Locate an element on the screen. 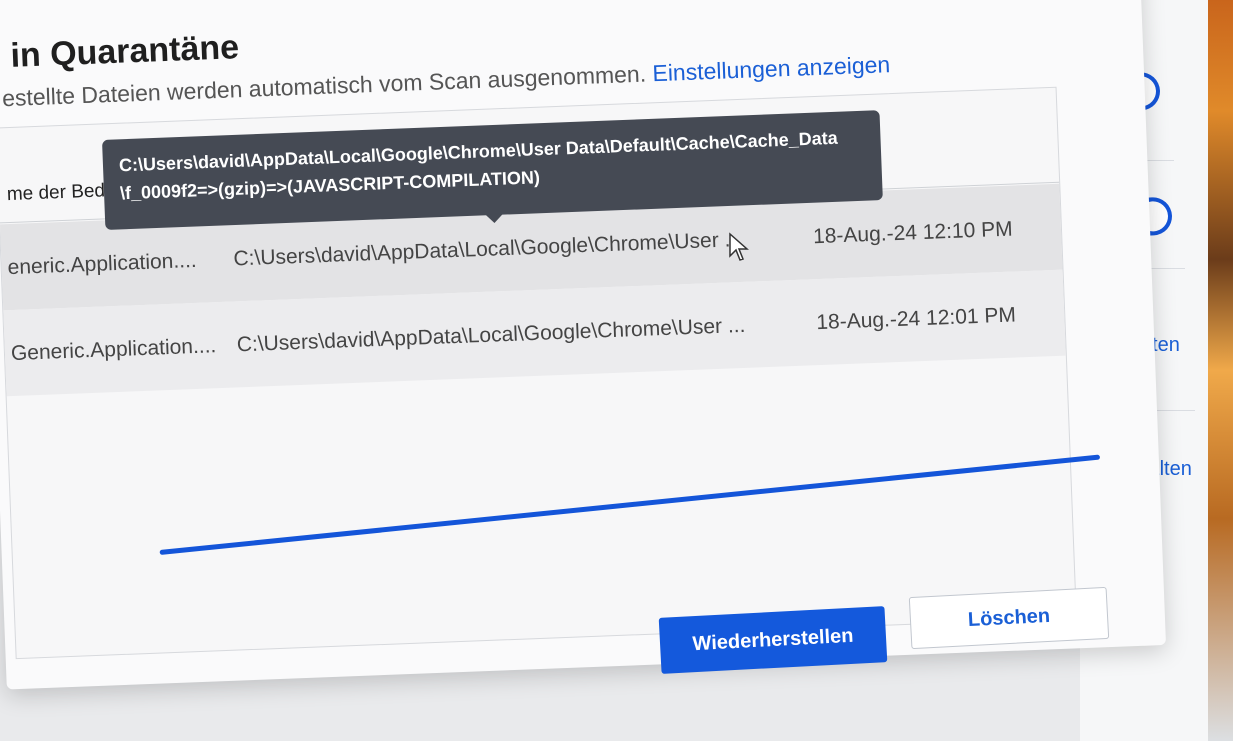 This screenshot has width=1233, height=741. tooltip-arrow is located at coordinates (494, 218).